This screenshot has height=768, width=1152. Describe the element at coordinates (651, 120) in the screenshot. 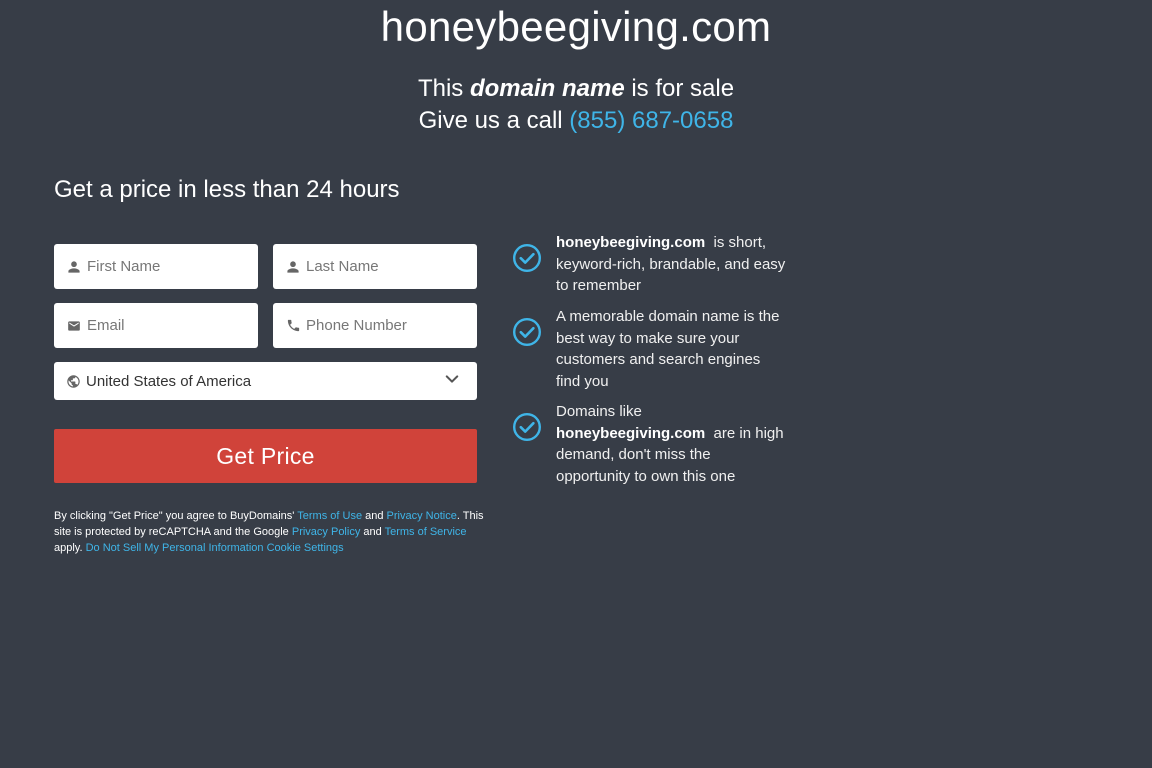

I see `phone-link: (855) 687-0658` at that location.